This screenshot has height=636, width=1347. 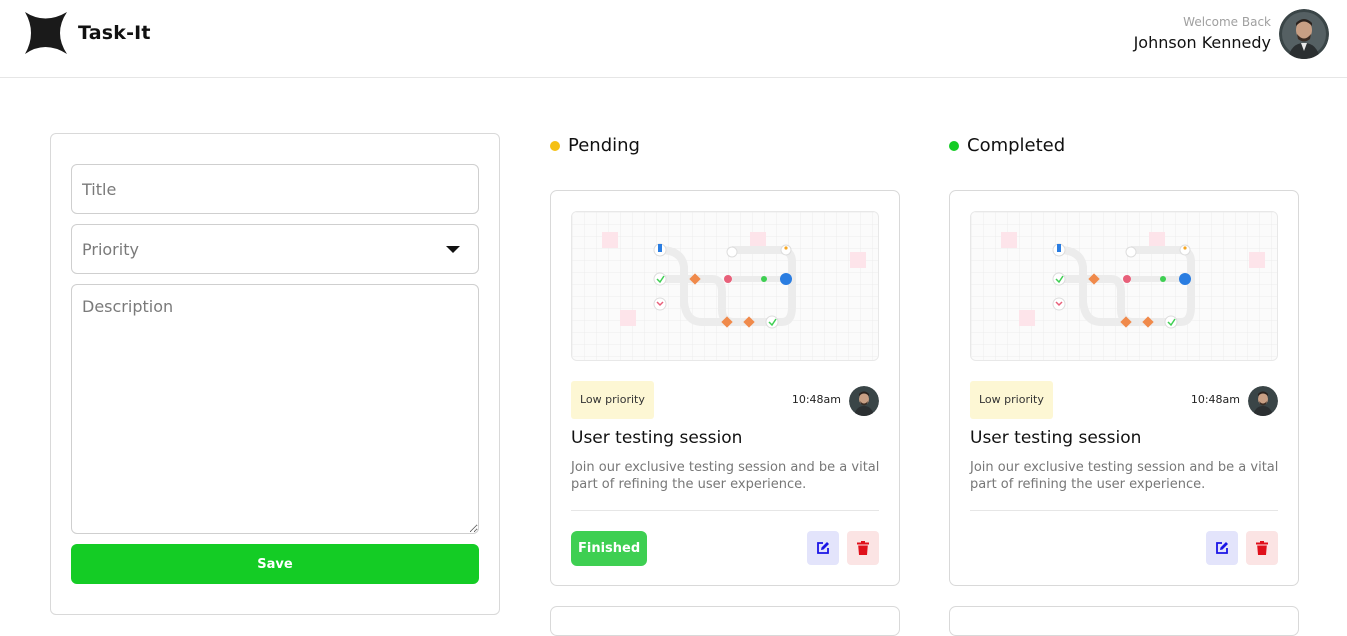 I want to click on column-header-pending: Pending, so click(x=595, y=145).